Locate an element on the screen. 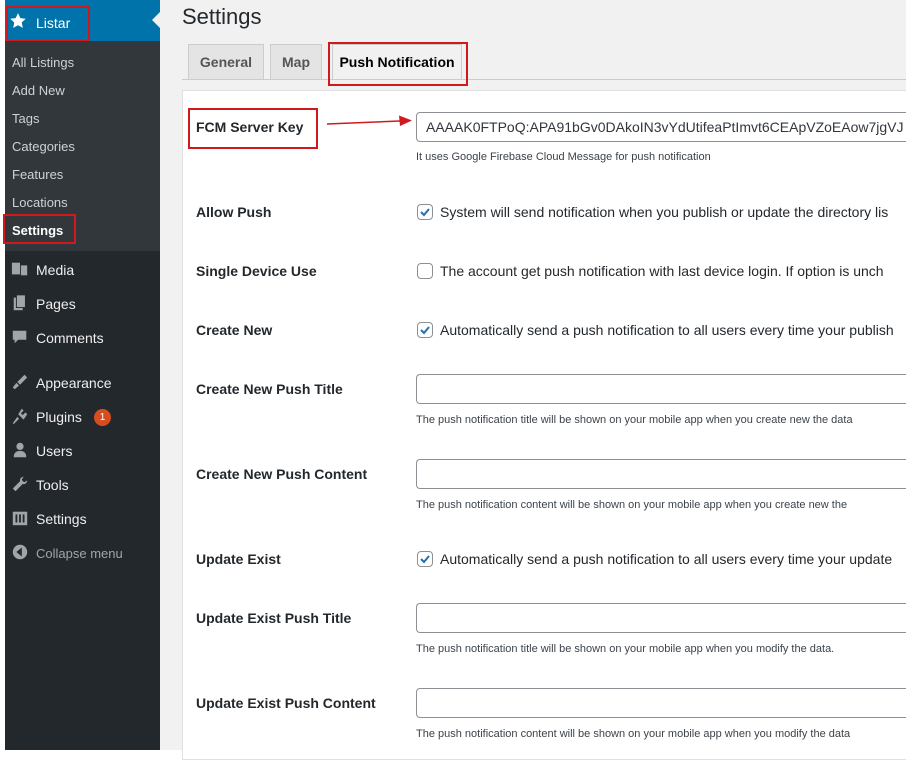  create-new-checkbox is located at coordinates (425, 330).